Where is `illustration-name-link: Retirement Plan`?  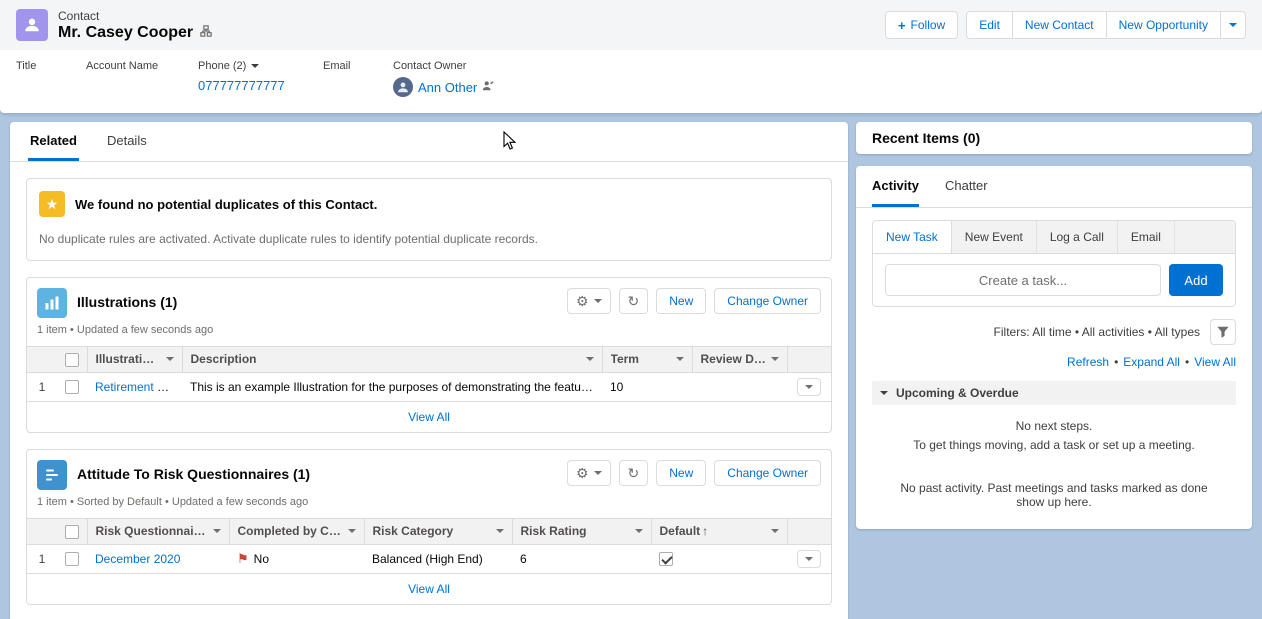 illustration-name-link: Retirement Plan is located at coordinates (138, 387).